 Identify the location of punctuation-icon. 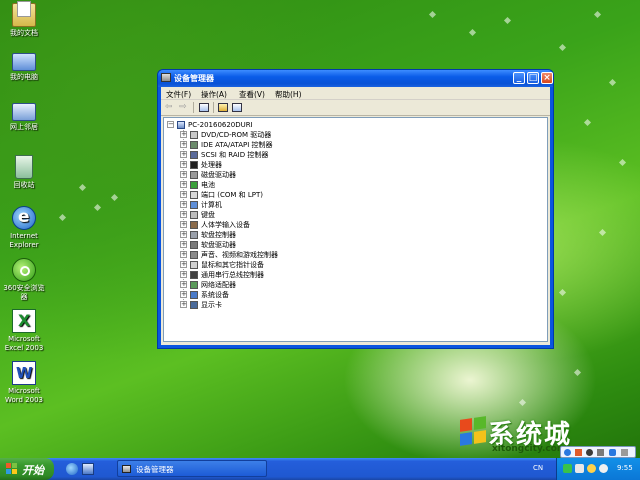
(589, 452).